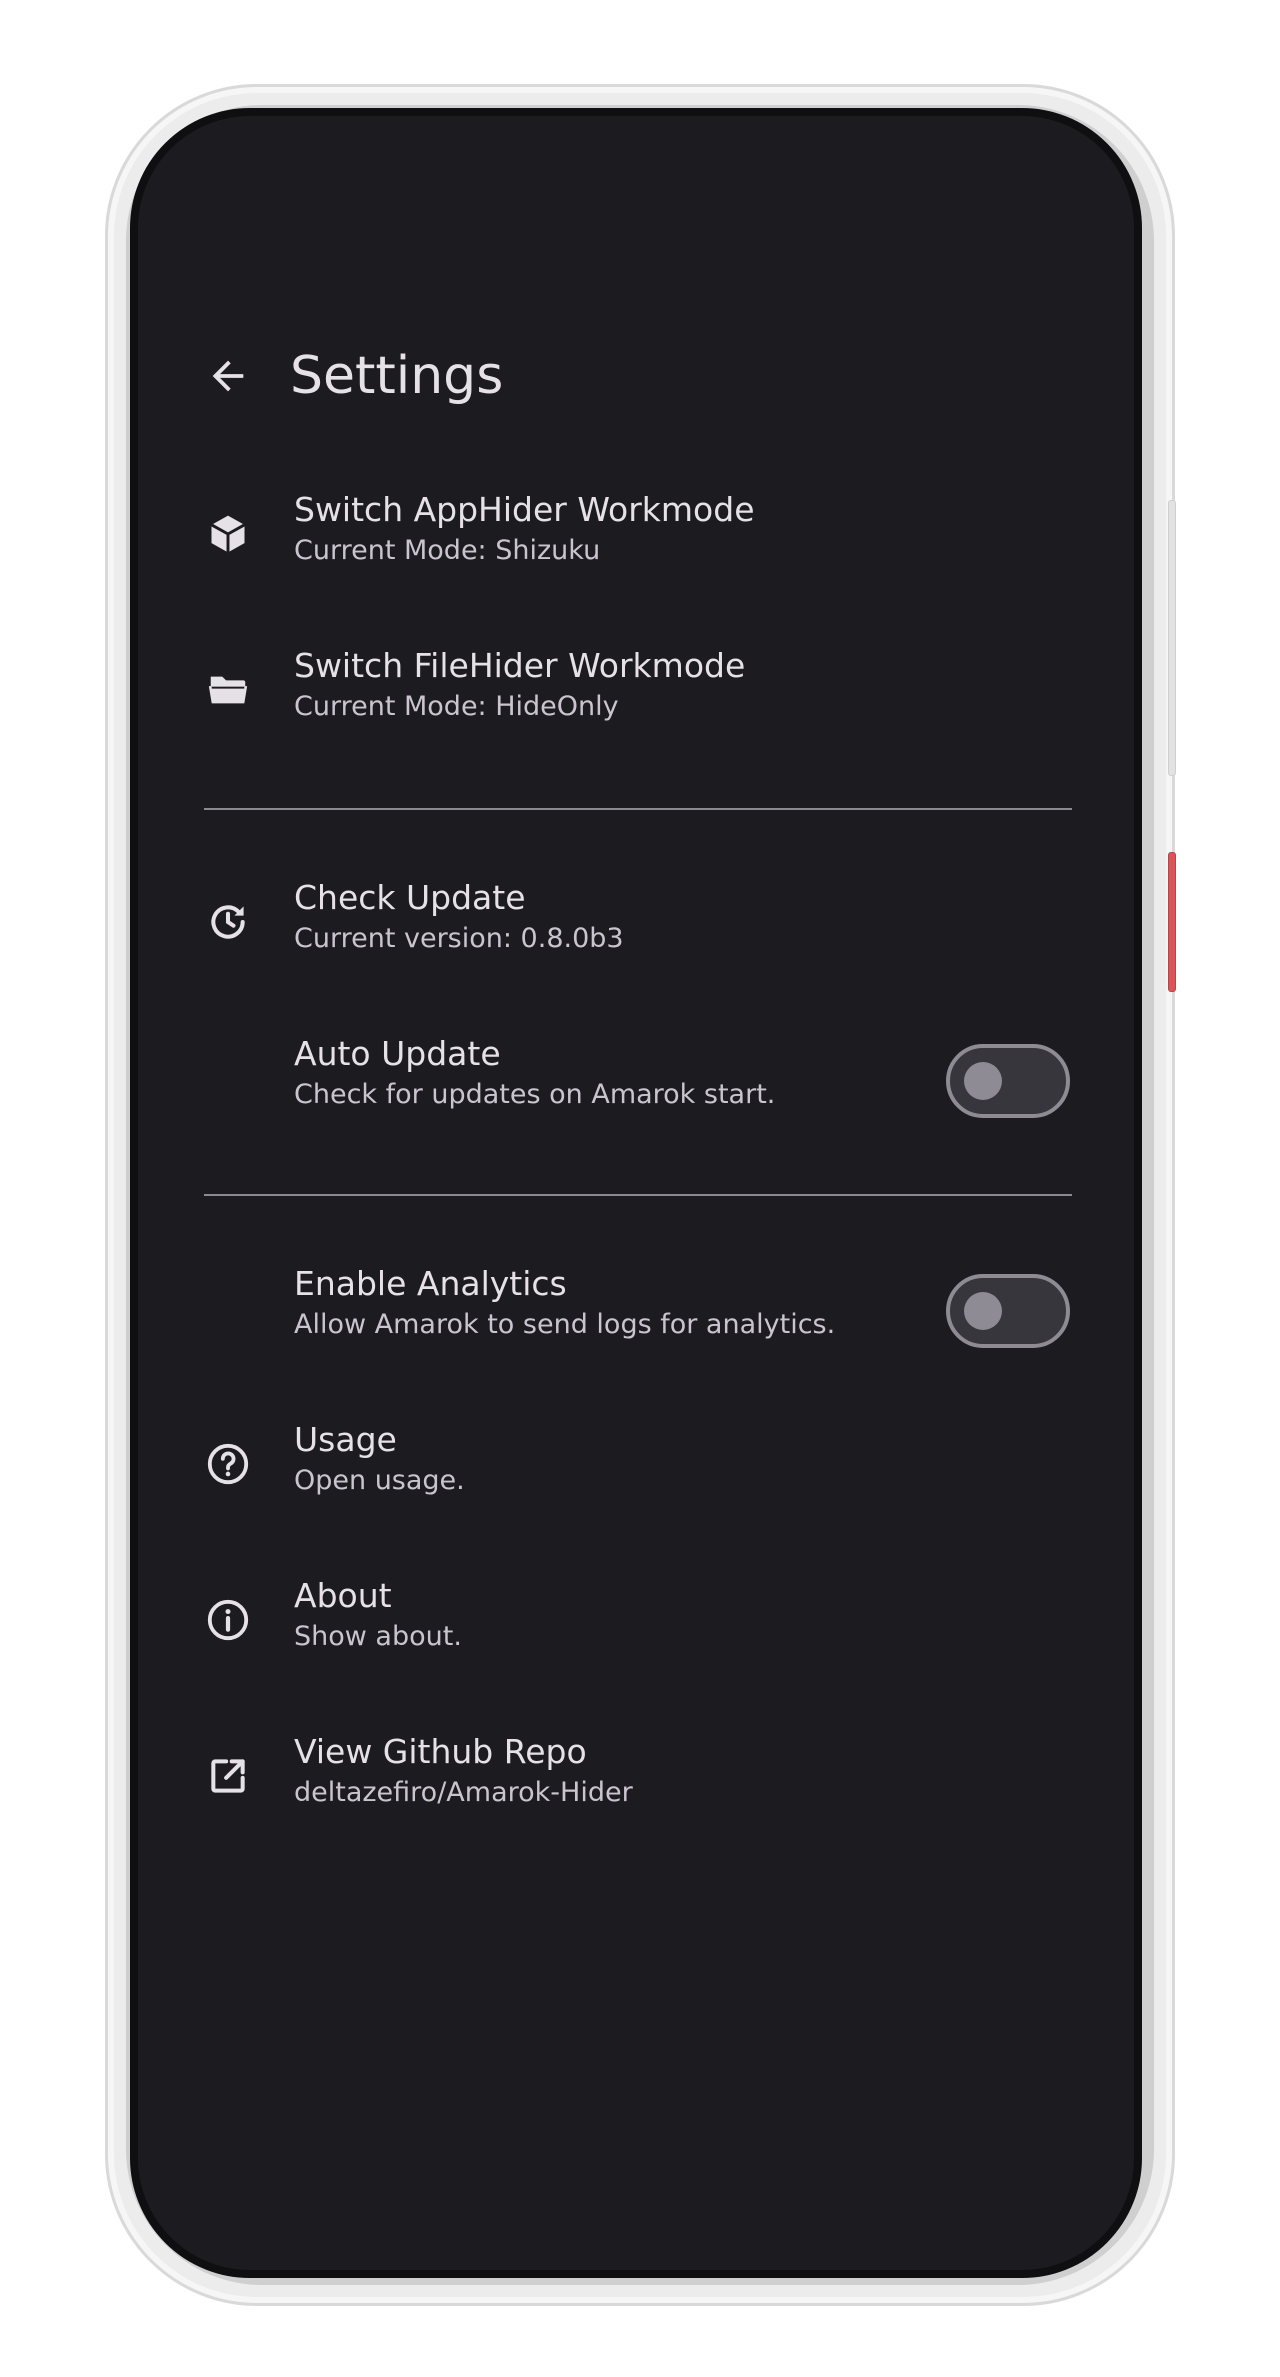  I want to click on top-app-bar: Settings, so click(636, 376).